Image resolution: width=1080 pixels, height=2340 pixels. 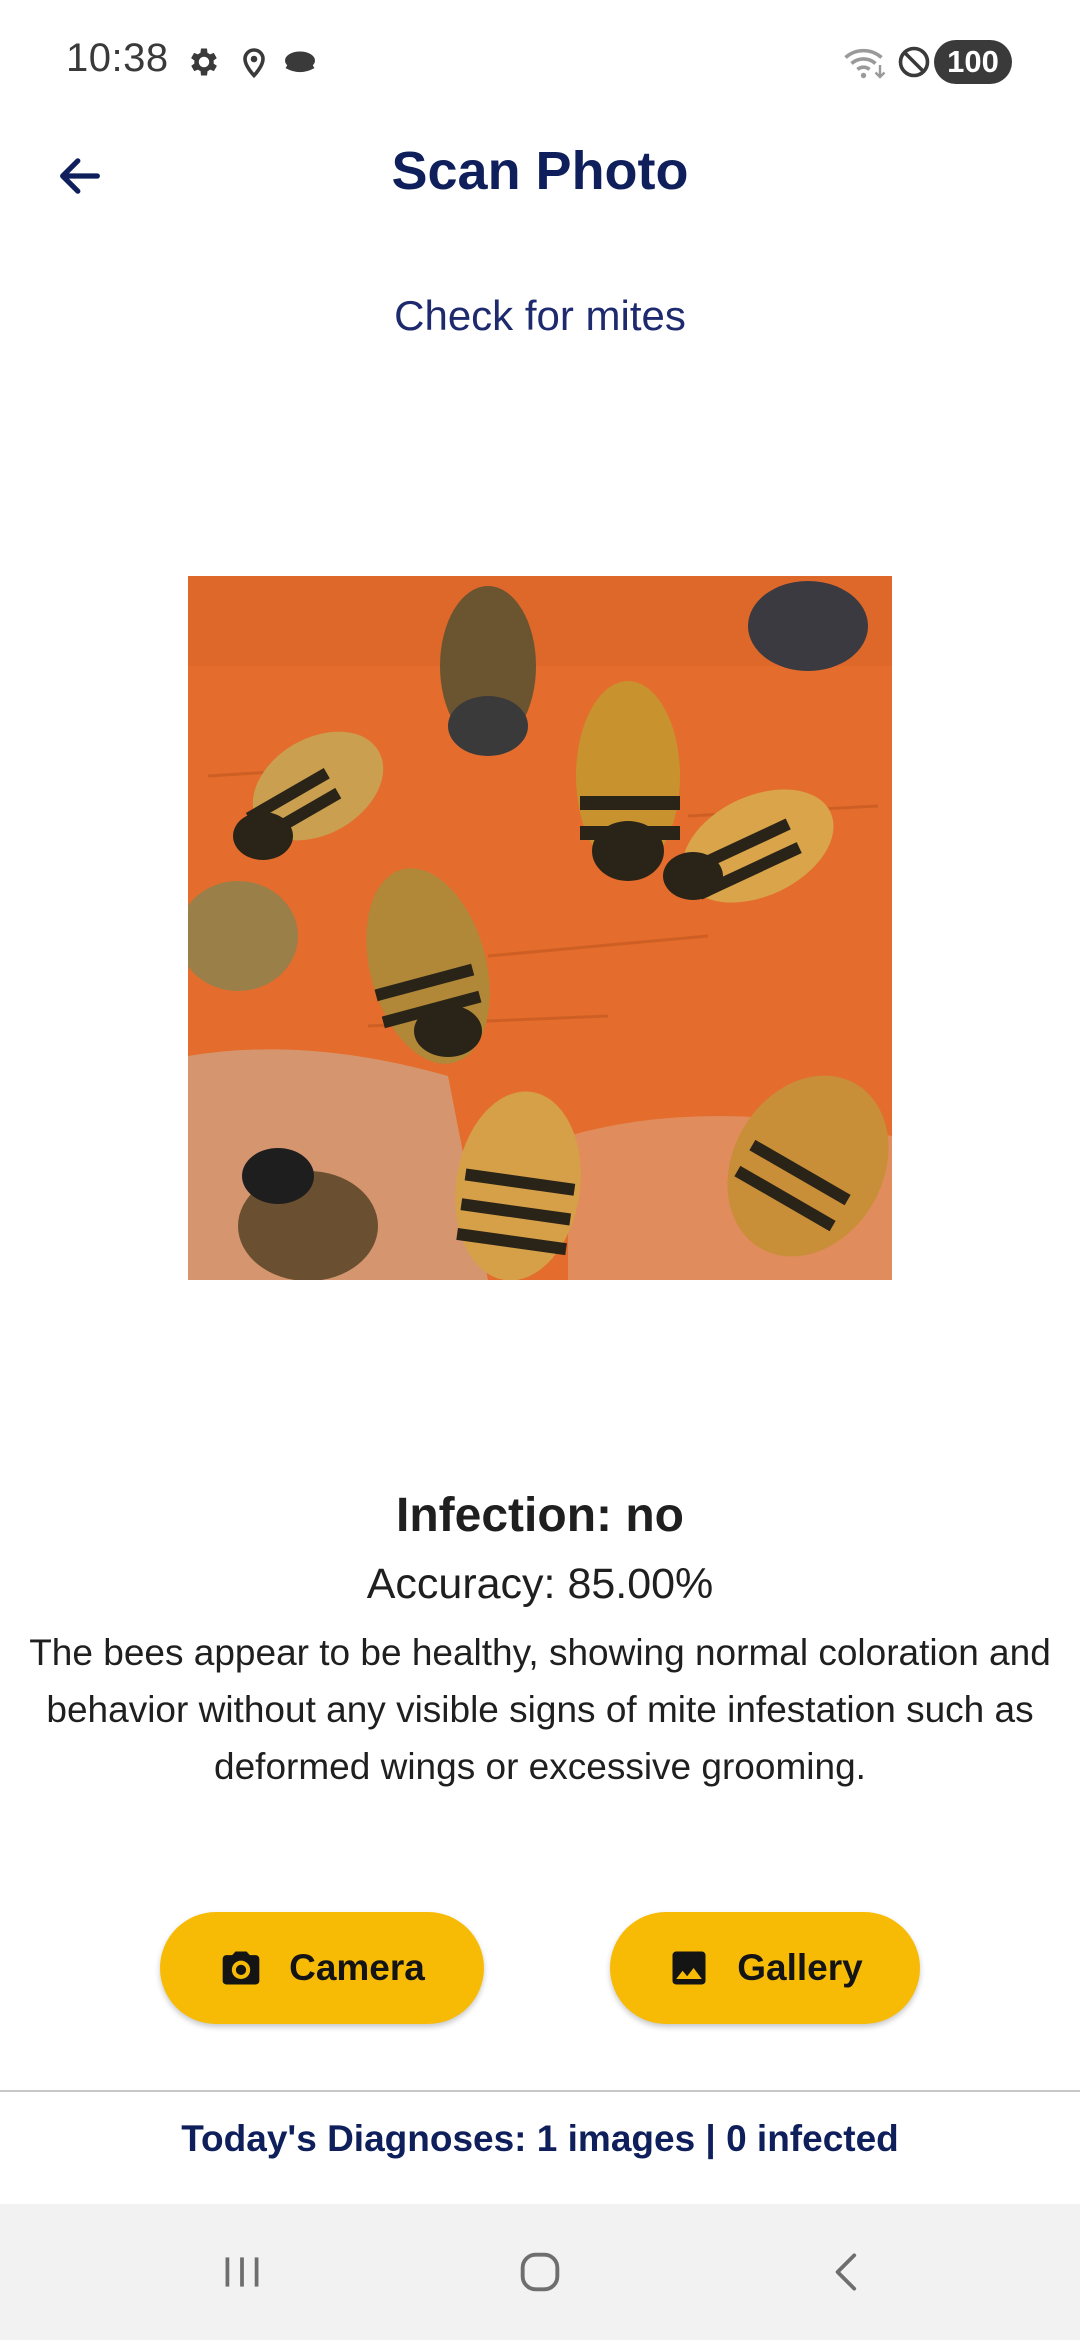 I want to click on wifi-icon, so click(x=865, y=62).